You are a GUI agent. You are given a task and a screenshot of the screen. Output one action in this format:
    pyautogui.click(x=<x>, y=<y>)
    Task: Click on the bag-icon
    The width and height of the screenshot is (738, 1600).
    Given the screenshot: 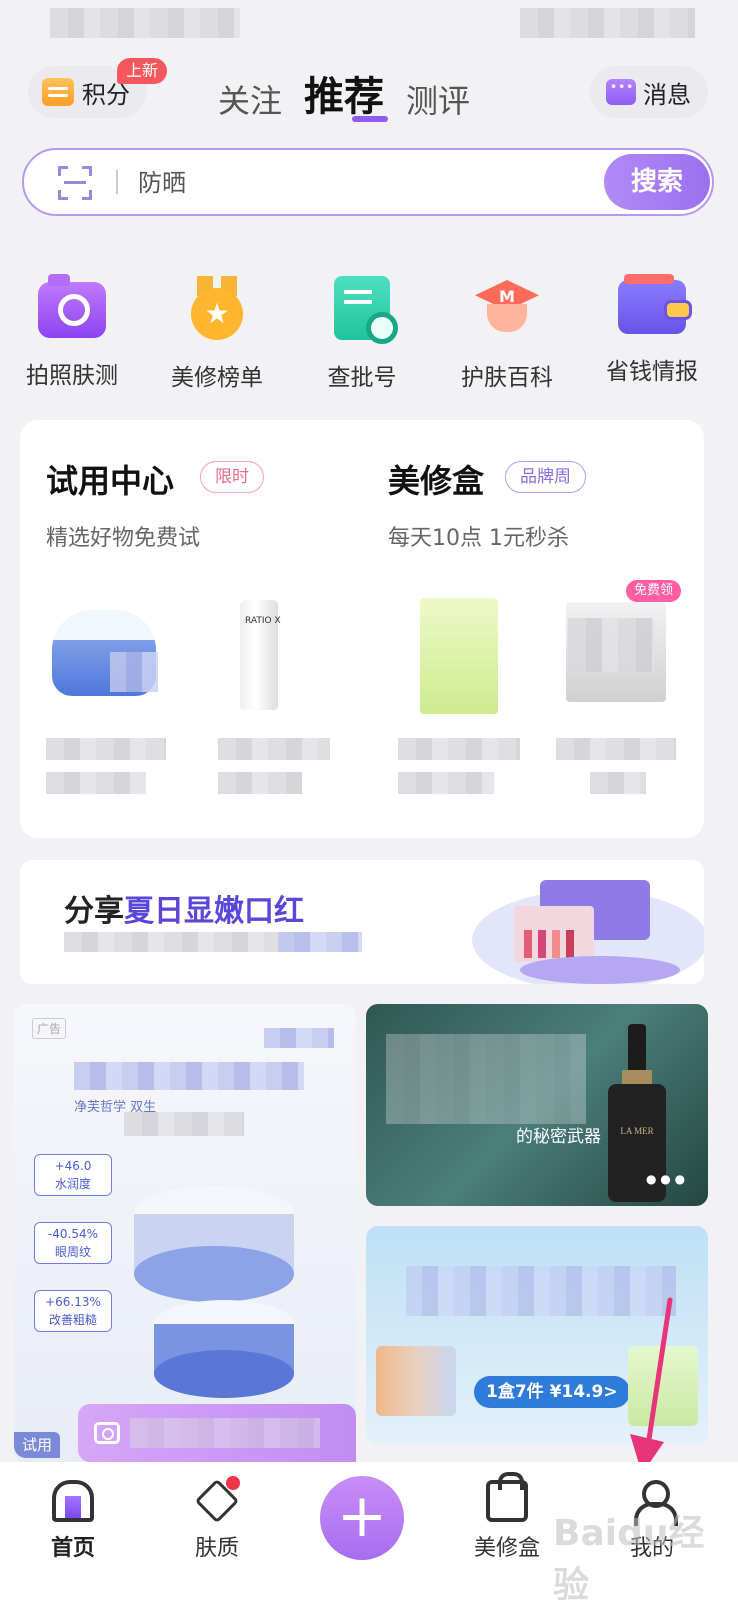 What is the action you would take?
    pyautogui.click(x=507, y=1497)
    